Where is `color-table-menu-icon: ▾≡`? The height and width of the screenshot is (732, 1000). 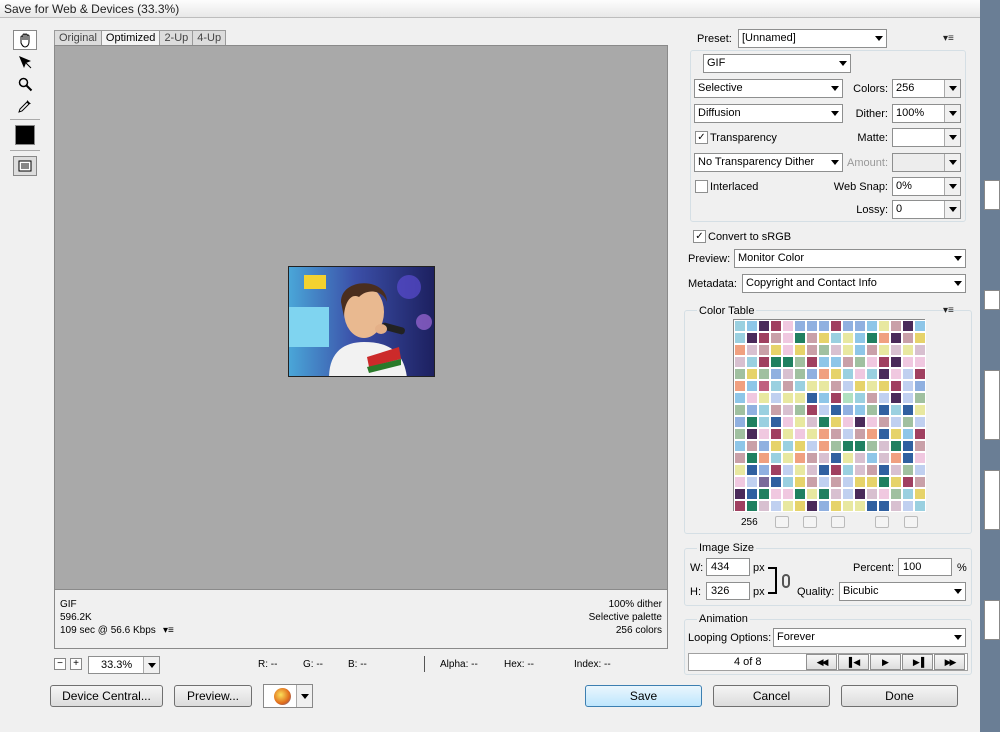 color-table-menu-icon: ▾≡ is located at coordinates (948, 310).